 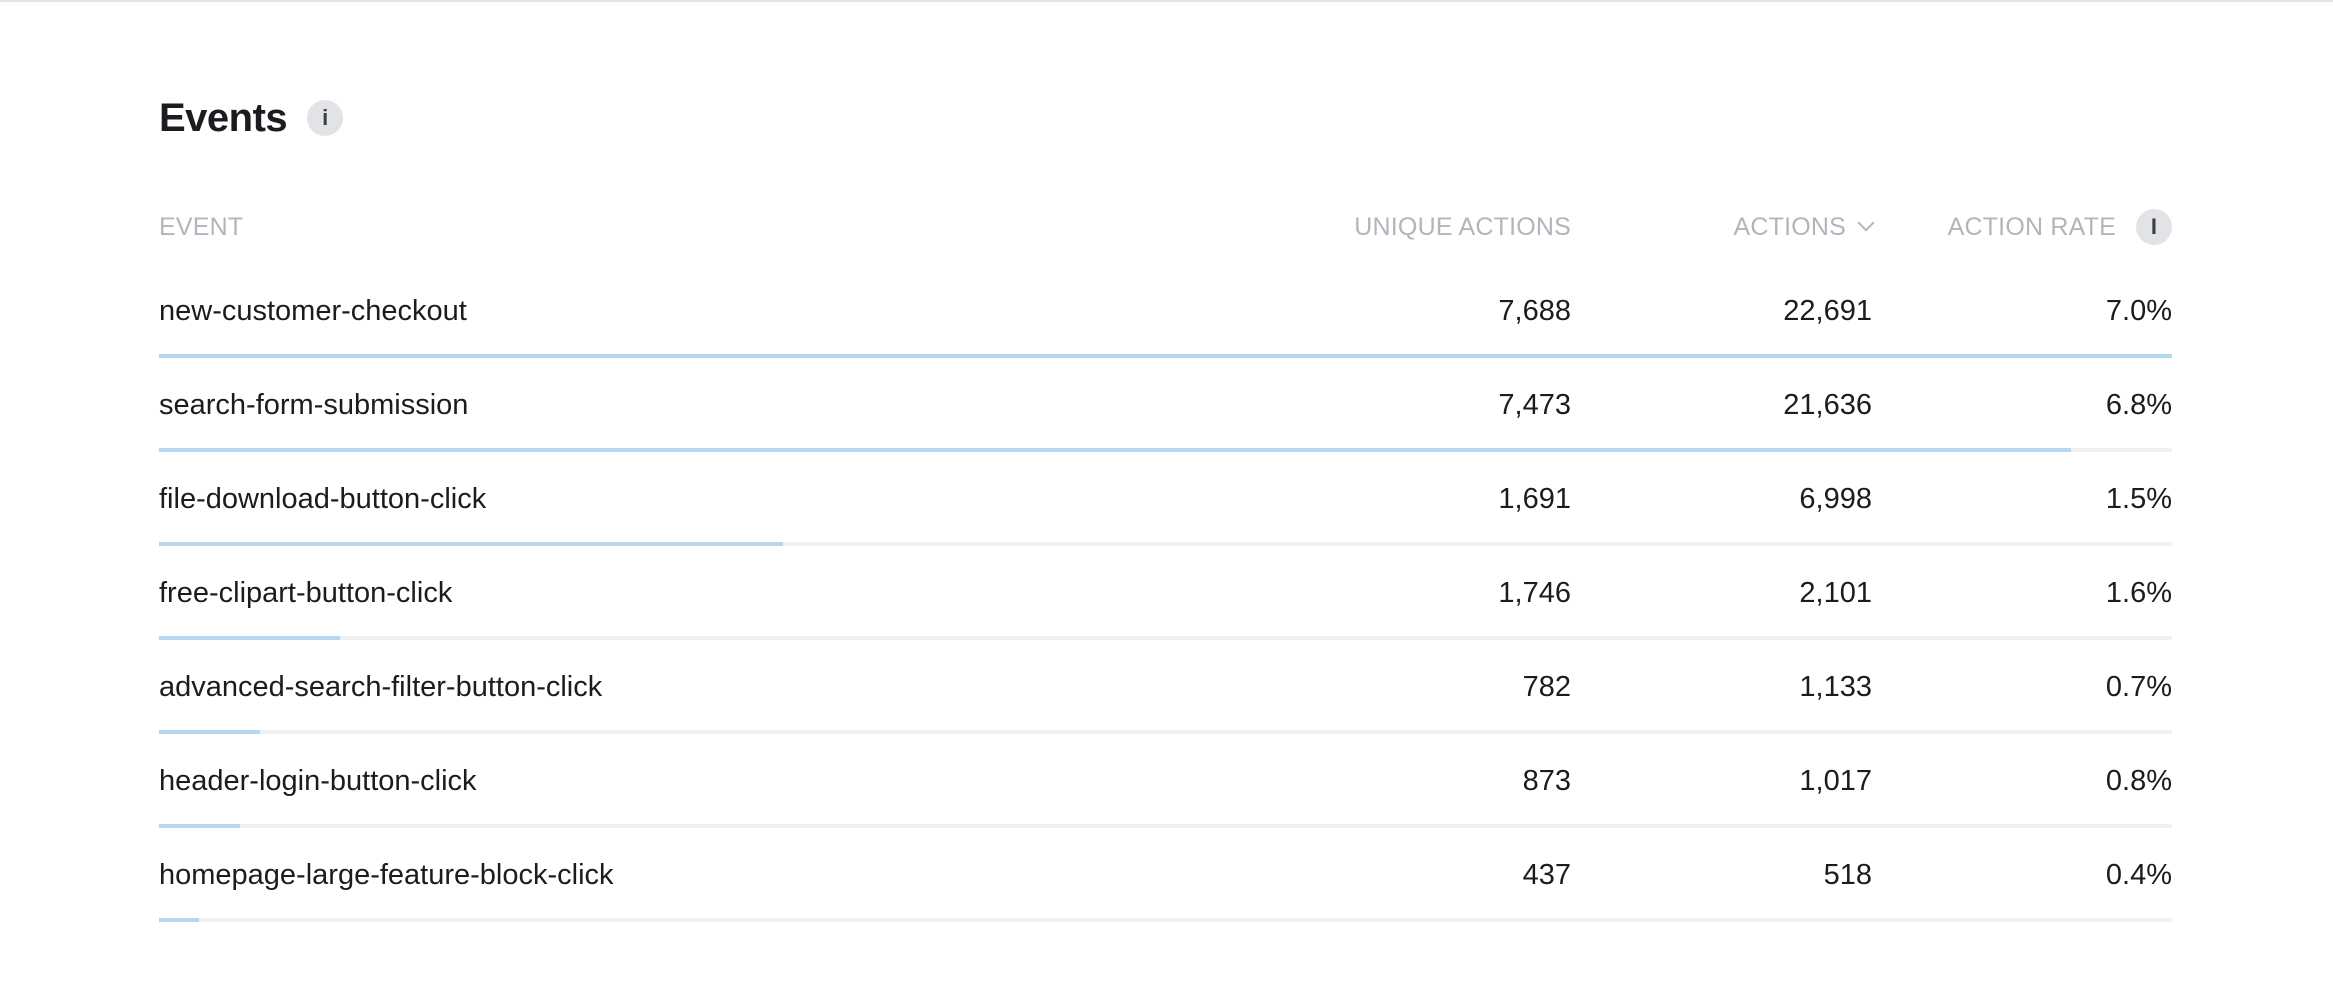 What do you see at coordinates (1847, 874) in the screenshot?
I see `actions-value: 518` at bounding box center [1847, 874].